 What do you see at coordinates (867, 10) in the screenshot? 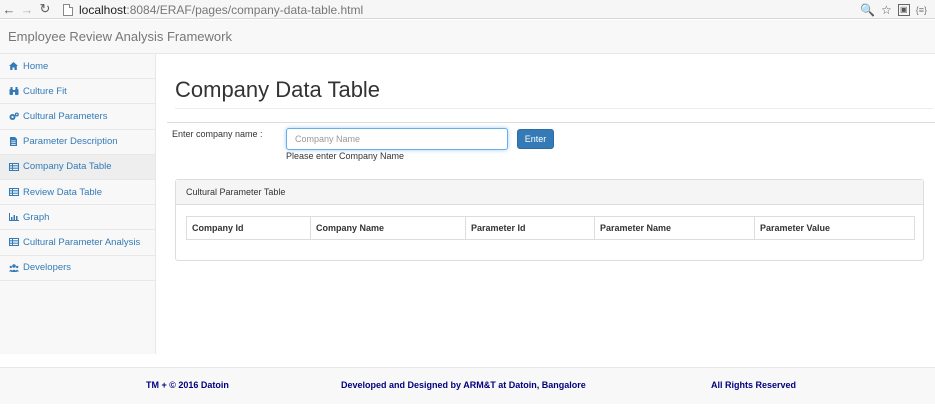
I see `zoom-icon: 🔍` at bounding box center [867, 10].